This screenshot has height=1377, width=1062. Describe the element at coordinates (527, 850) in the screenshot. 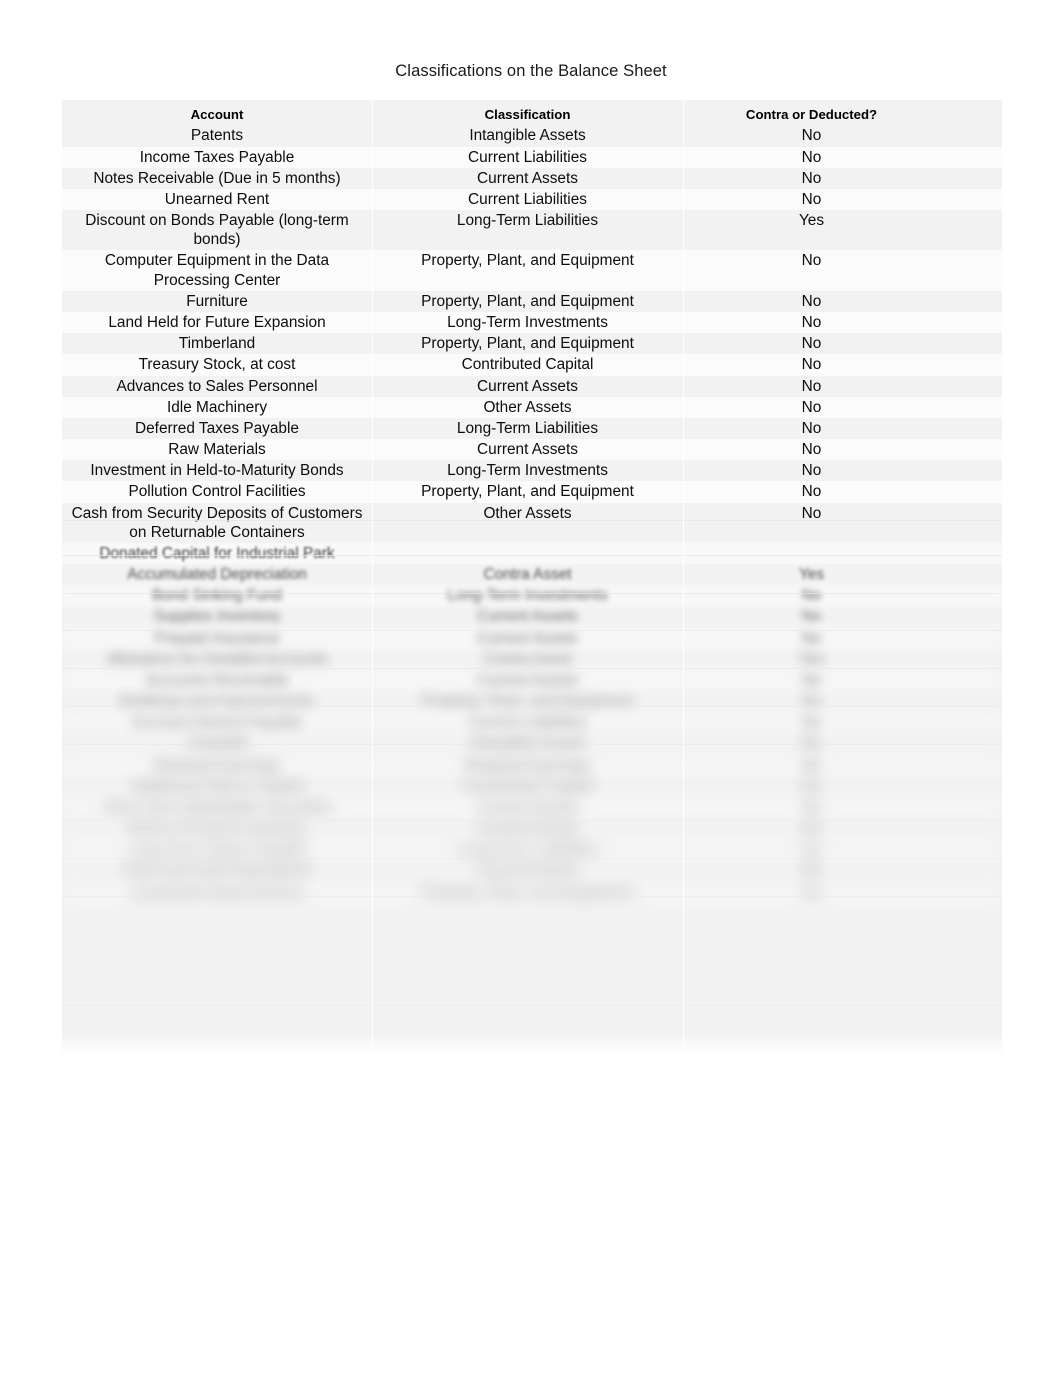

I see `cell-classification: Long-Term Liabilities` at that location.